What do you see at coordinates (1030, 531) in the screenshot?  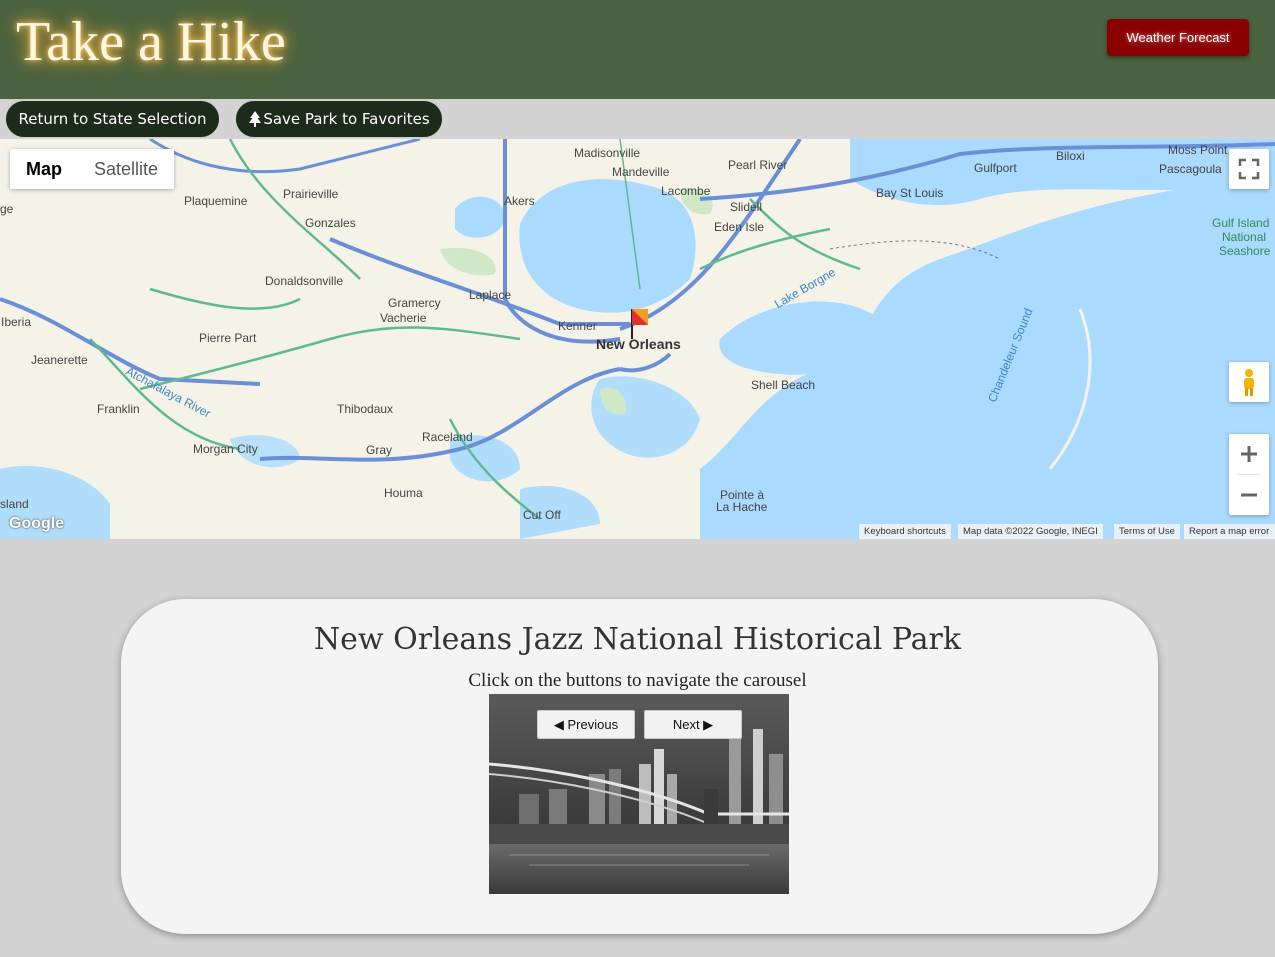 I see `map-data-attribution: Map data ©2022 Google, INEGI` at bounding box center [1030, 531].